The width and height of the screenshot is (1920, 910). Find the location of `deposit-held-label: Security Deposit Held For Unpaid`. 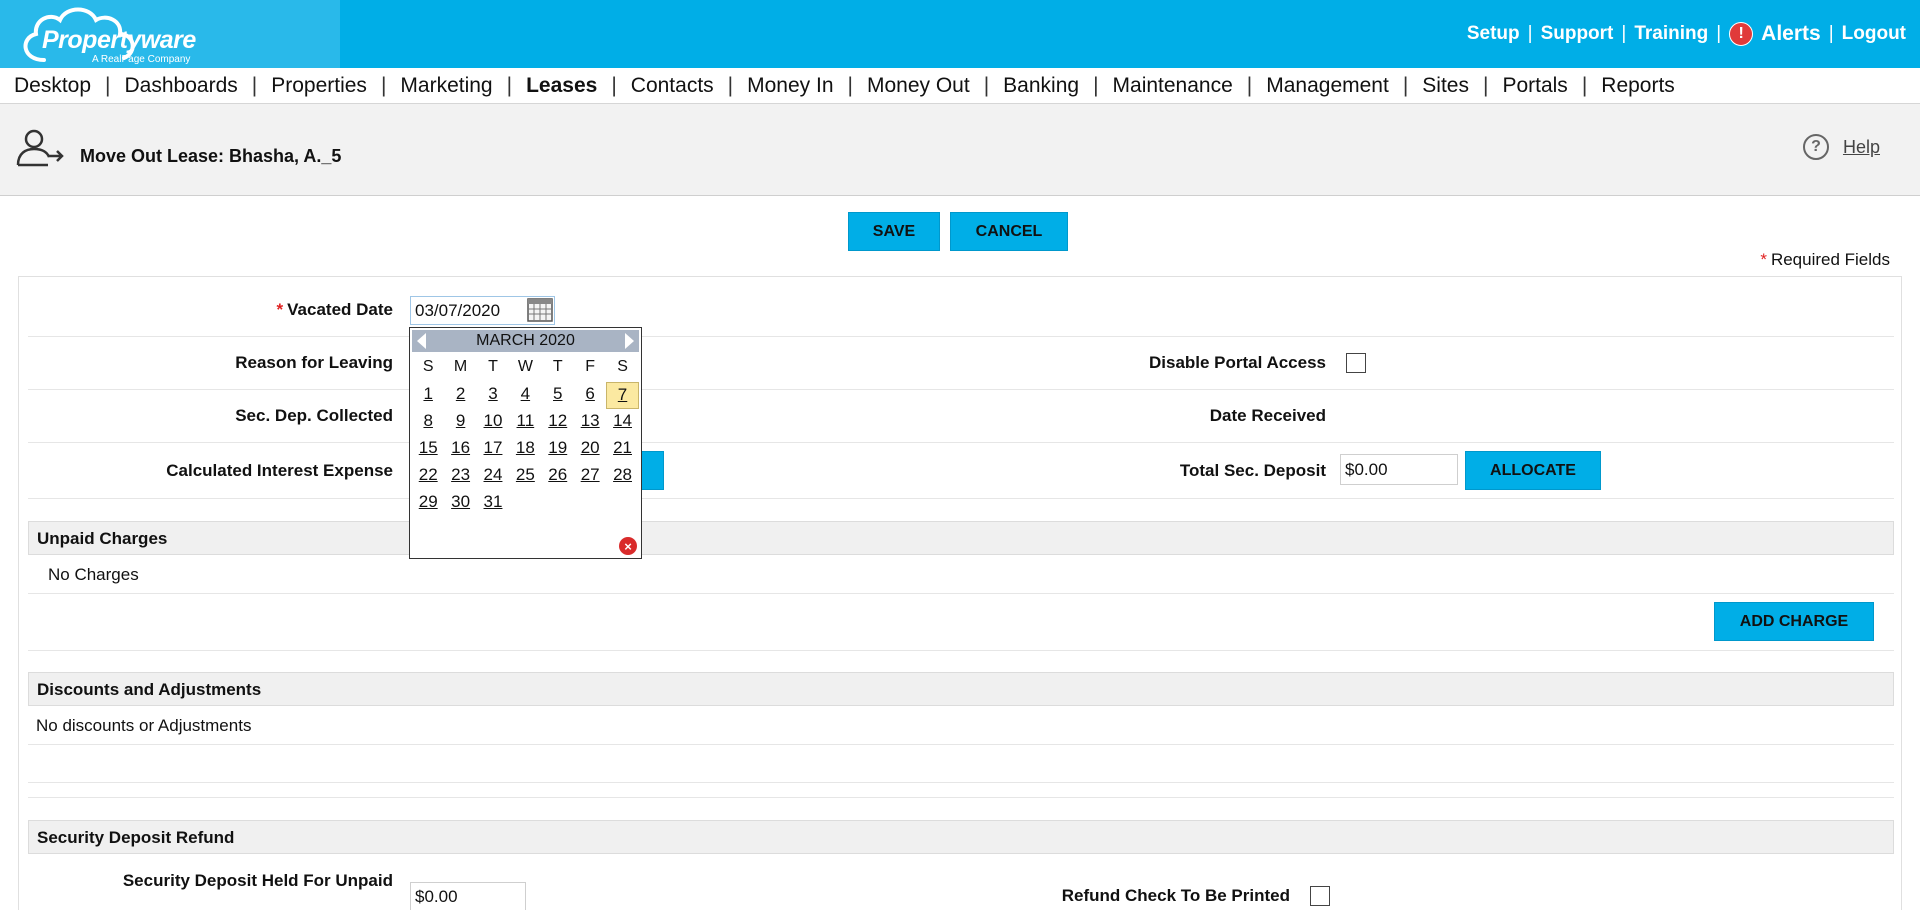

deposit-held-label: Security Deposit Held For Unpaid is located at coordinates (257, 880).